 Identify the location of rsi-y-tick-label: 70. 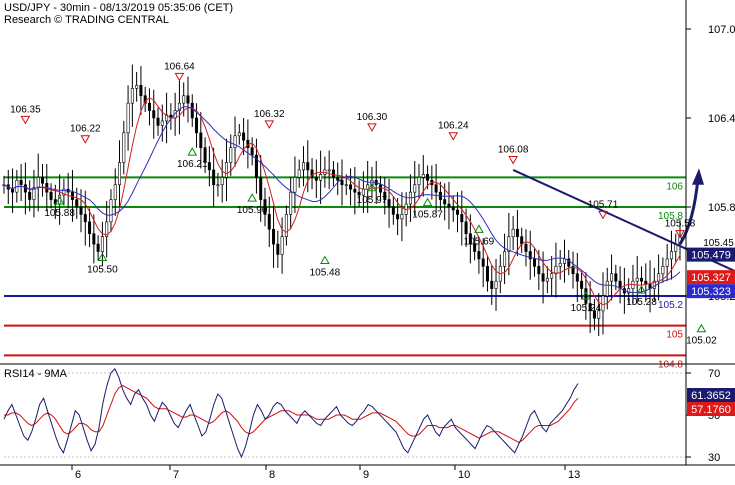
(714, 374).